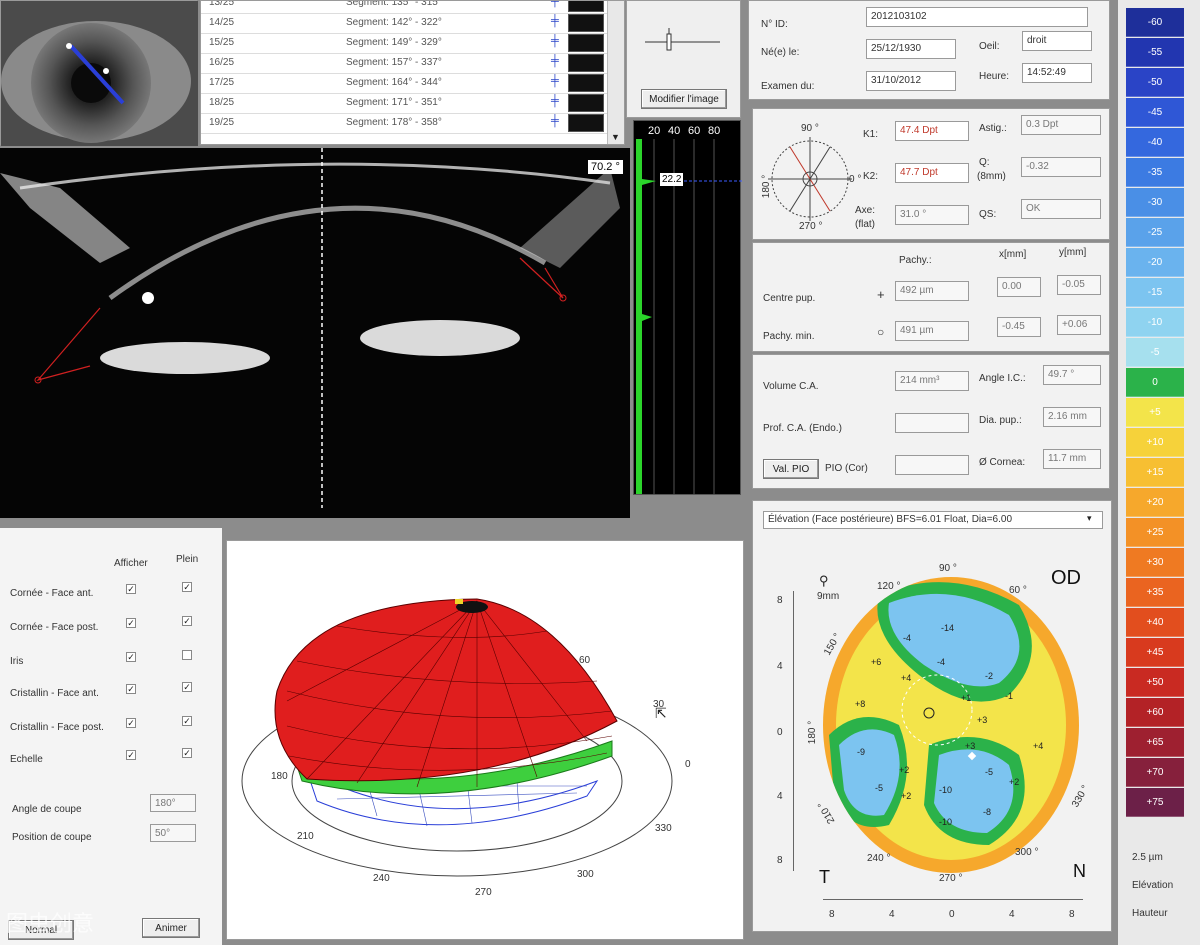  Describe the element at coordinates (1072, 417) in the screenshot. I see `pupil-dia-field: 2.16 mm` at that location.